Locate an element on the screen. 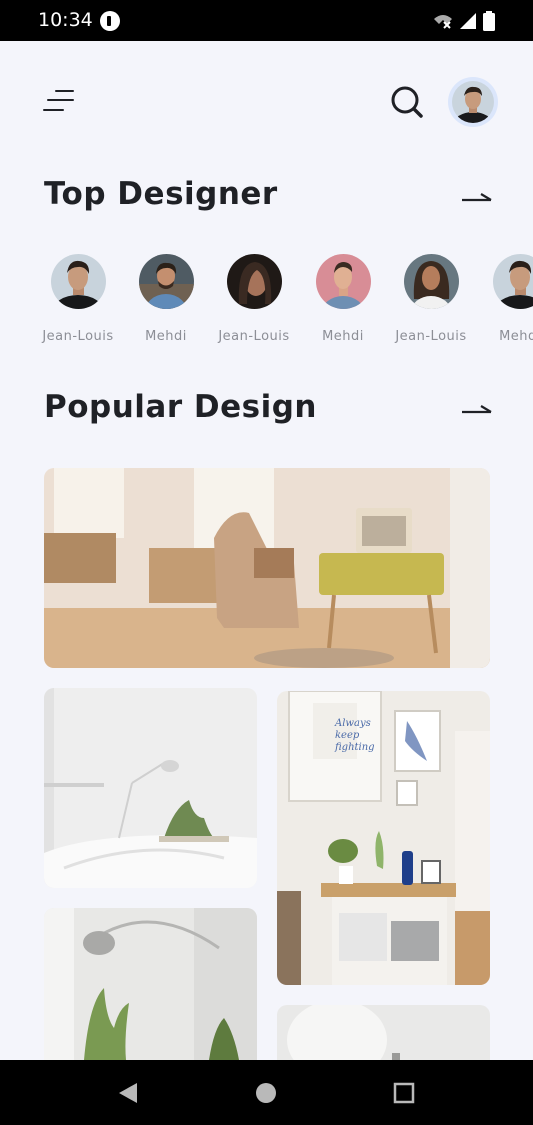 Image resolution: width=533 pixels, height=1125 pixels. design-card-white-wall is located at coordinates (383, 1032).